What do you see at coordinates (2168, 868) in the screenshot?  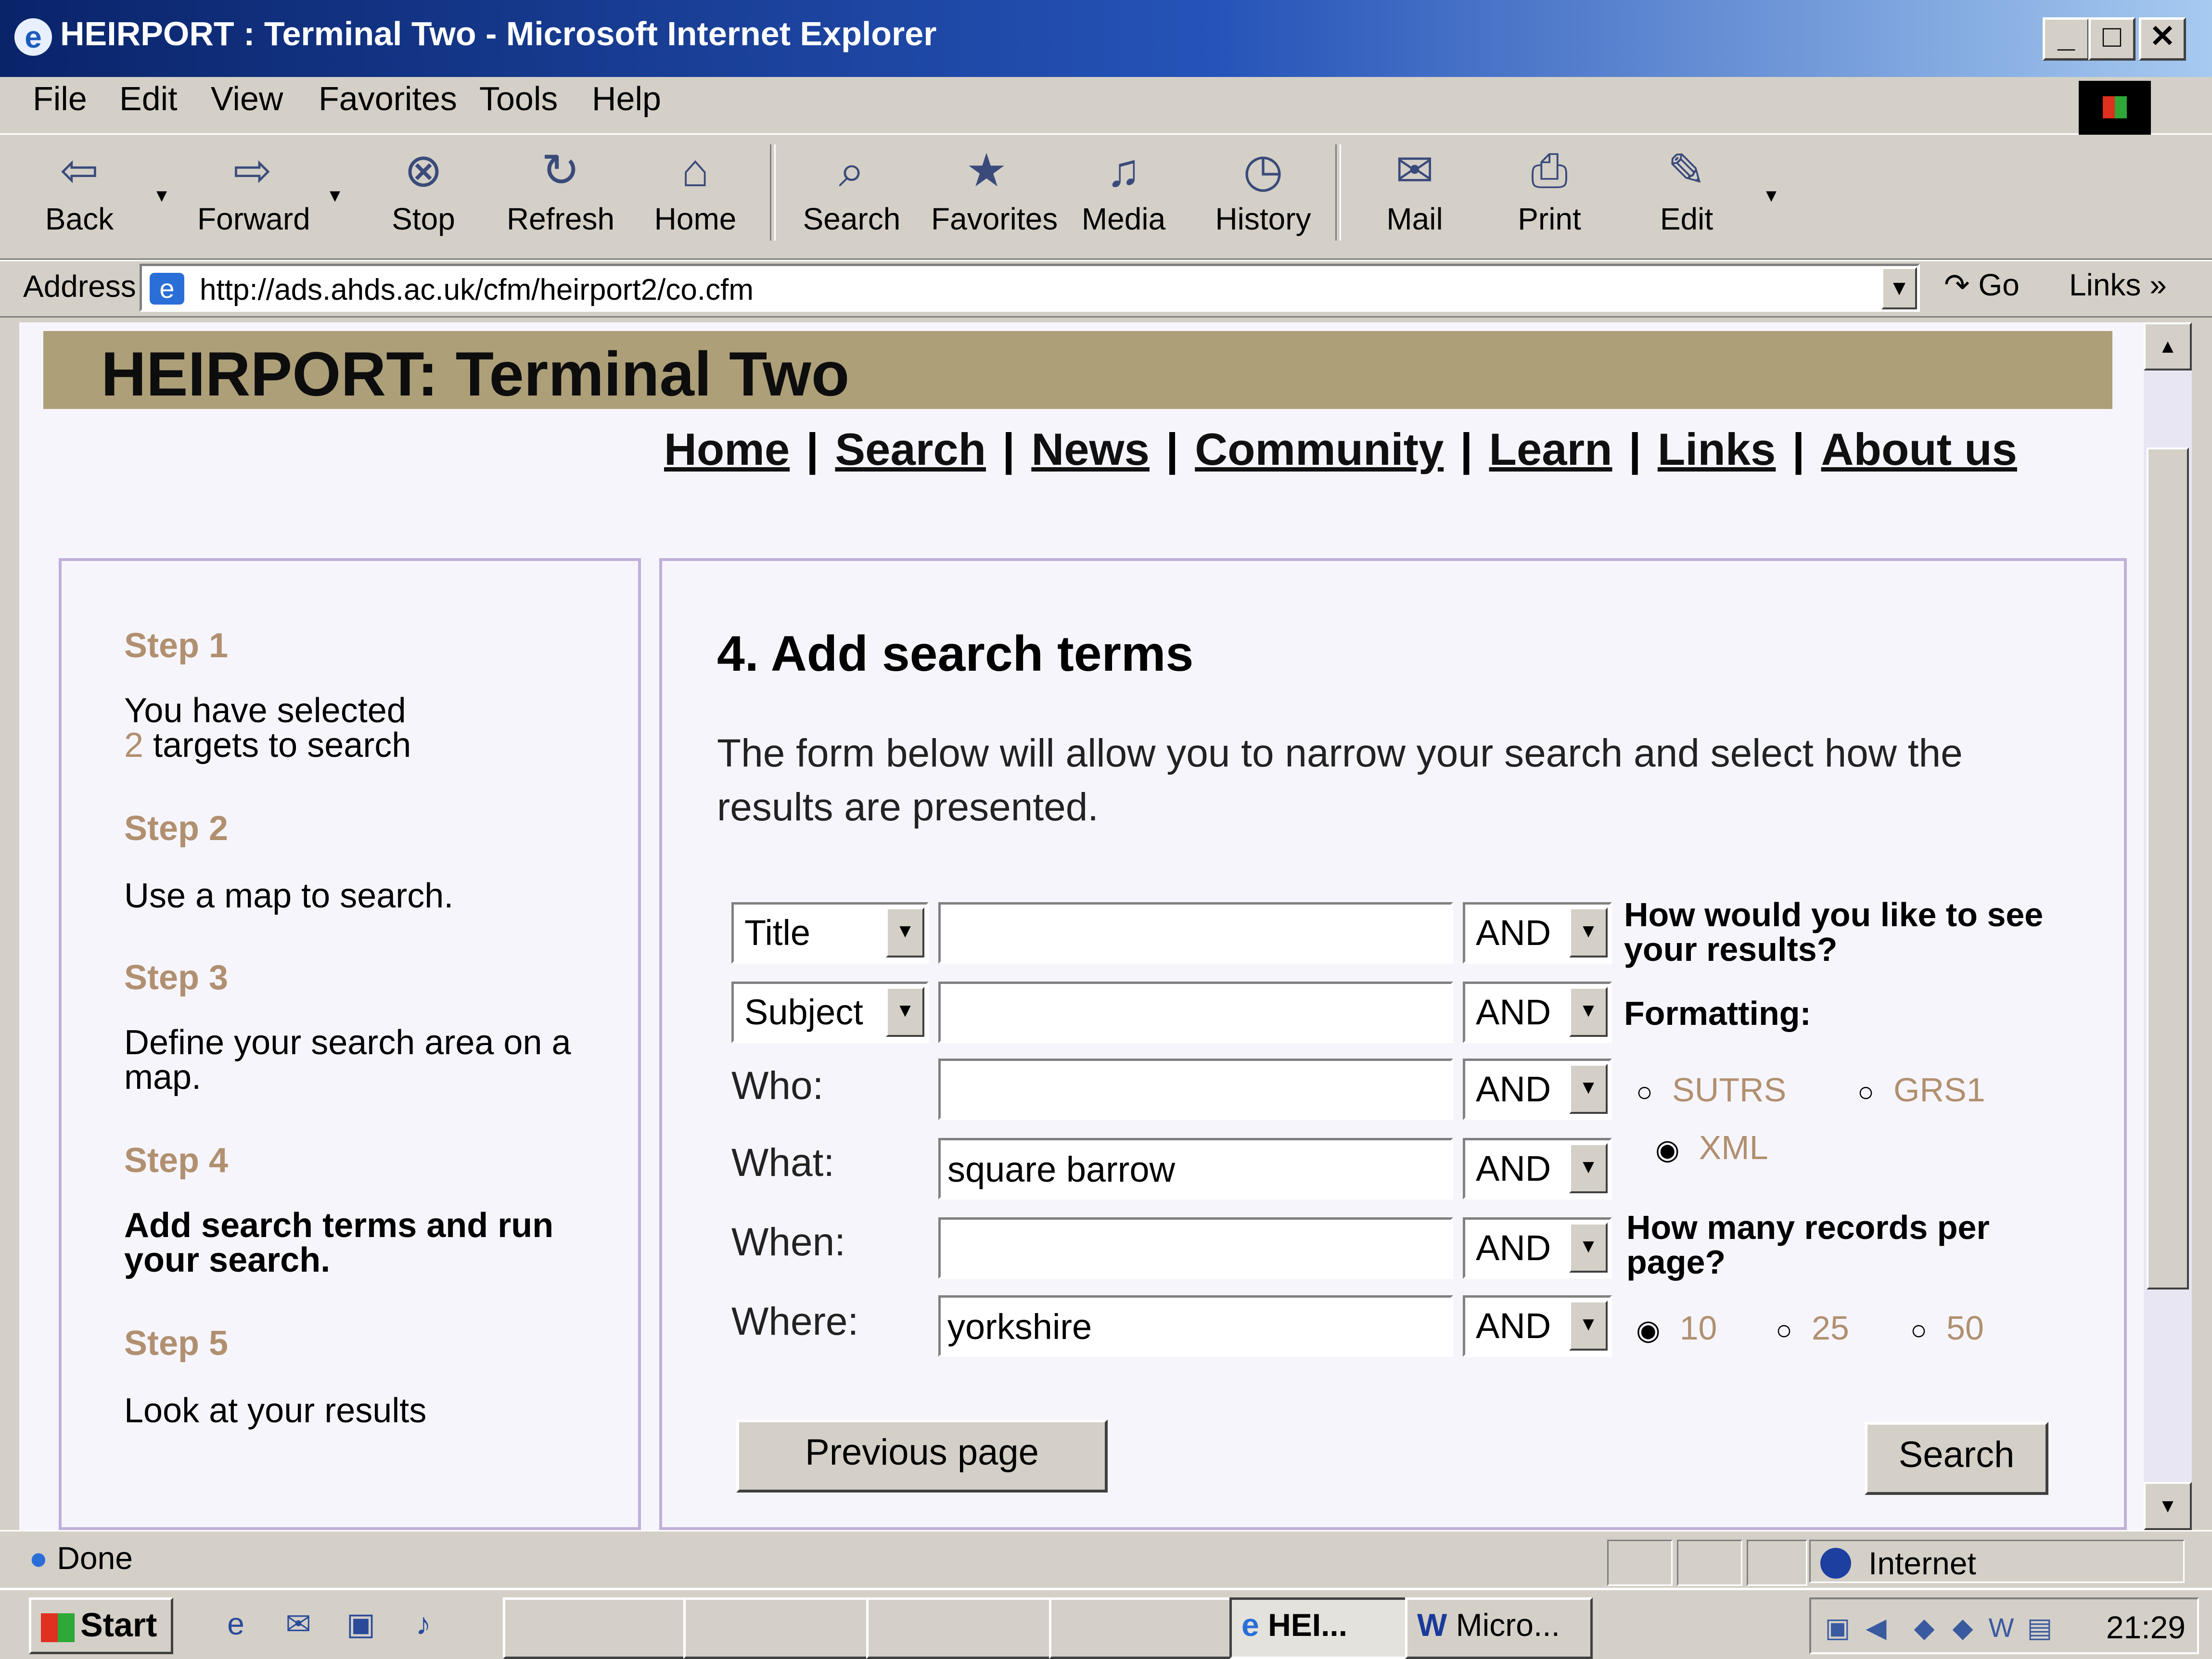 I see `scrollbar-thumb` at bounding box center [2168, 868].